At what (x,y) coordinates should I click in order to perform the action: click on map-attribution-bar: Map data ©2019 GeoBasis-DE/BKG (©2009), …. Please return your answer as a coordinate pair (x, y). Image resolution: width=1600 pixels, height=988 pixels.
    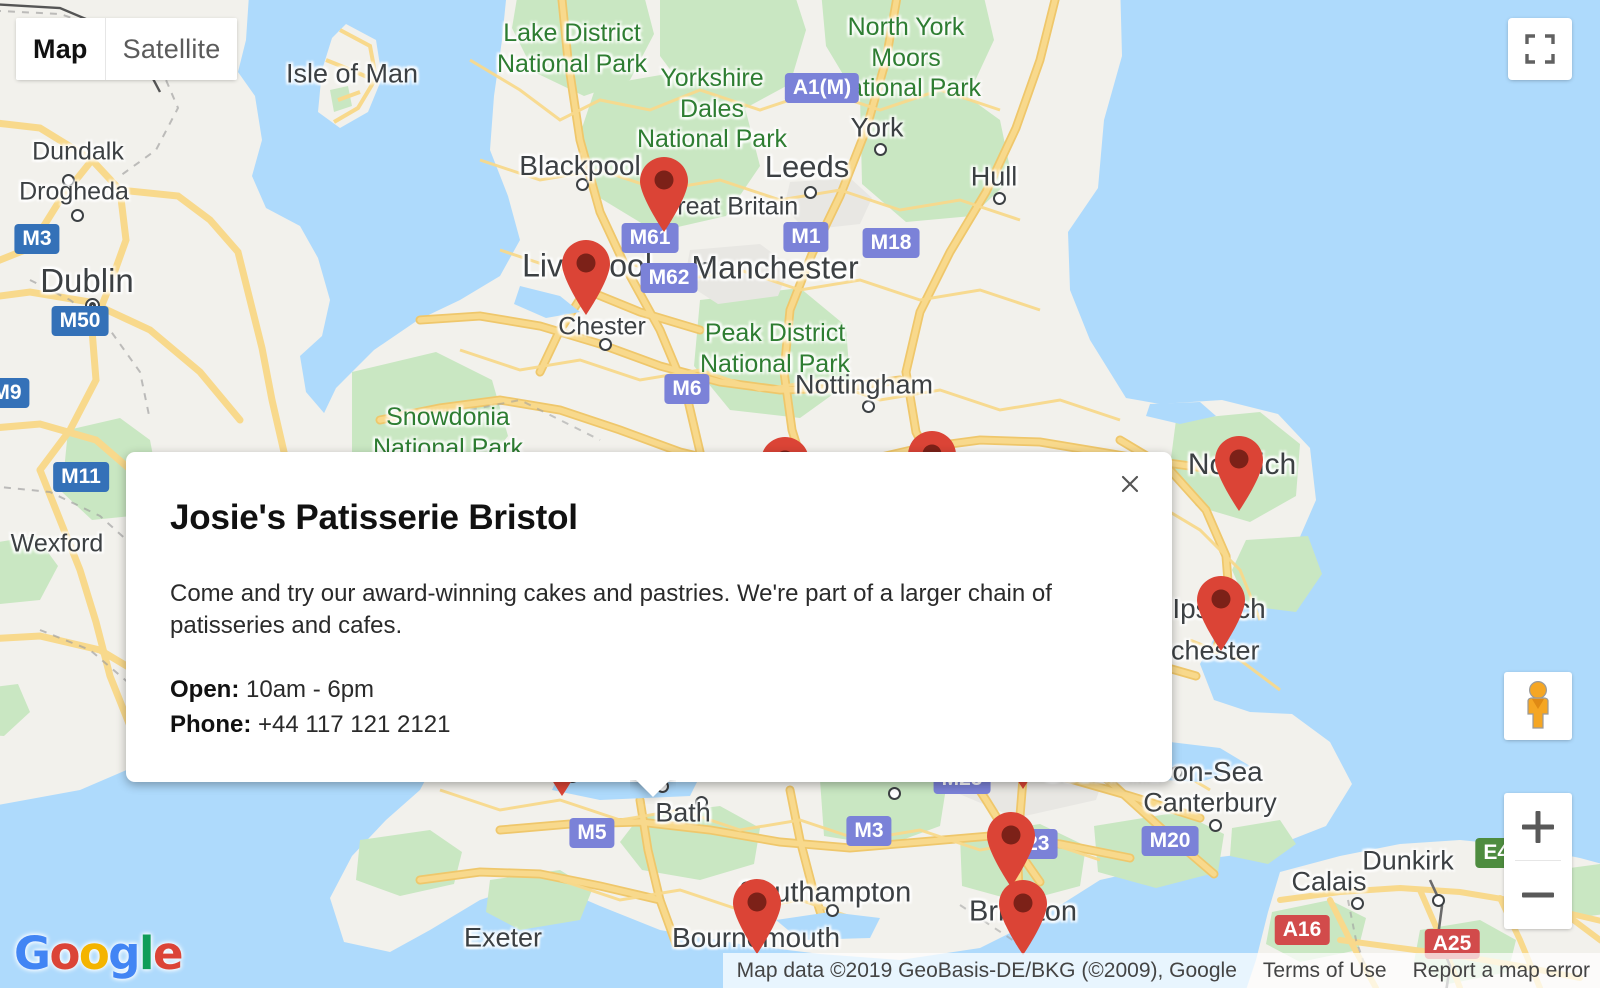
    Looking at the image, I should click on (1161, 970).